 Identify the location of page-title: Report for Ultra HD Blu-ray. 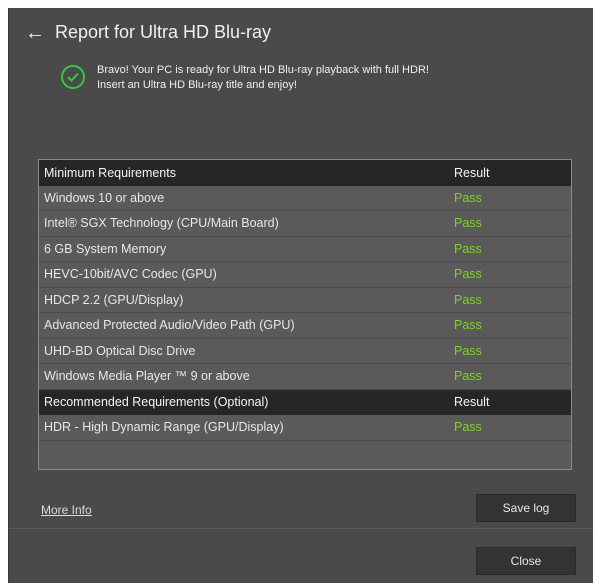
(163, 32).